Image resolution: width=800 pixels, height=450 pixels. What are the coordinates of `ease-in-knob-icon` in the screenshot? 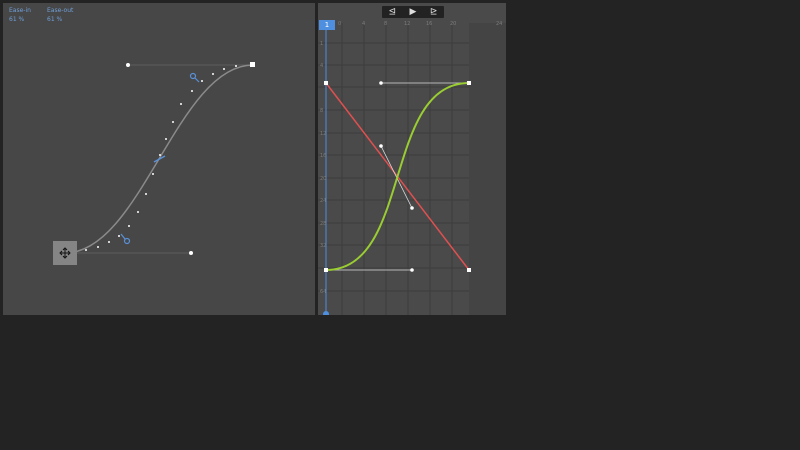 It's located at (125, 239).